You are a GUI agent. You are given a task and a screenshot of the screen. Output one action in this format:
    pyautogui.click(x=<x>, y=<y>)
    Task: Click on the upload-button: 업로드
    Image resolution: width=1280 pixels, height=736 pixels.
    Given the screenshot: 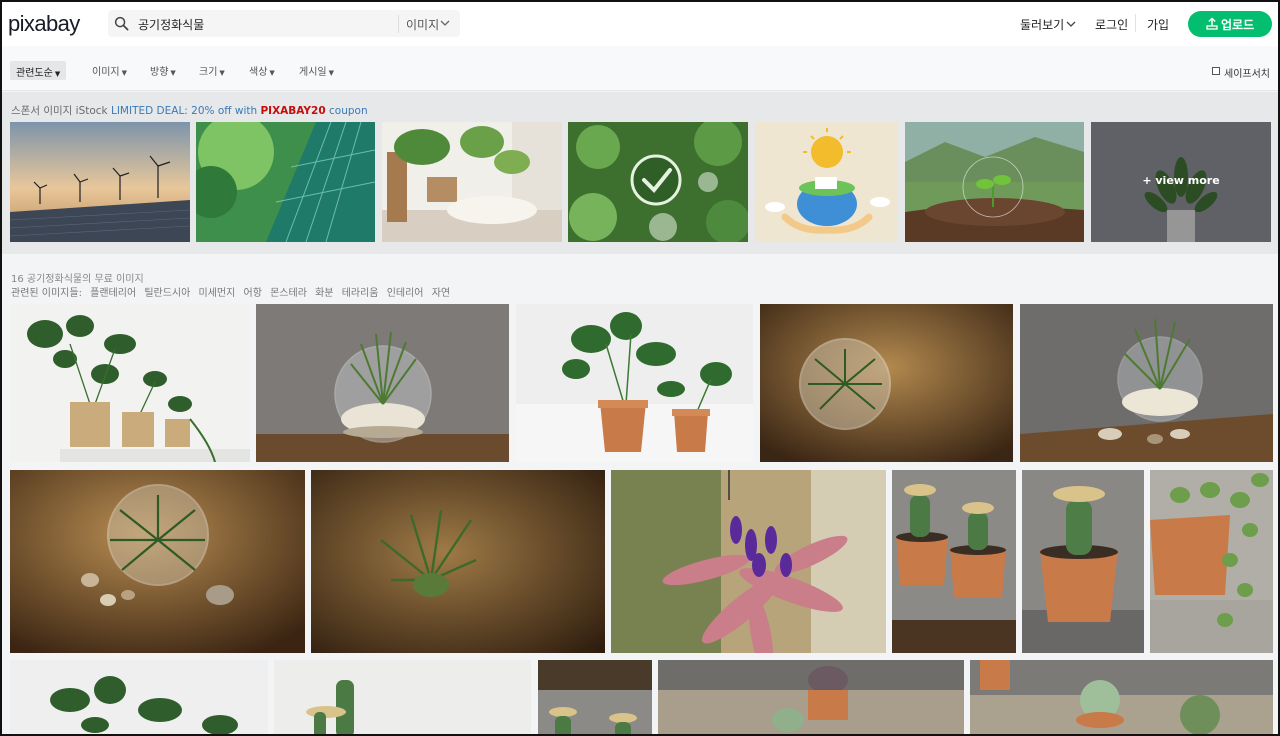 What is the action you would take?
    pyautogui.click(x=1230, y=24)
    